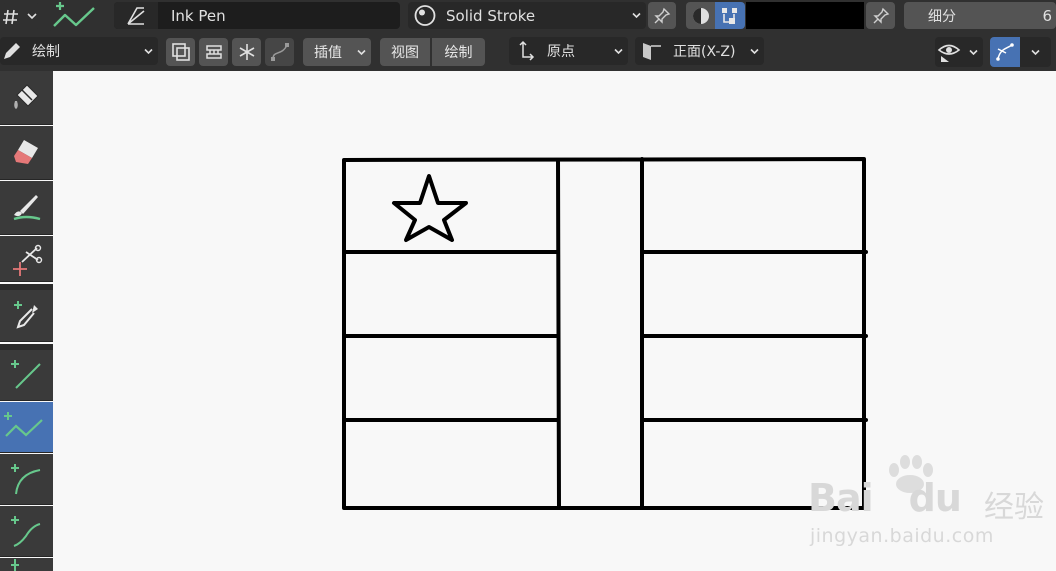  Describe the element at coordinates (12, 51) in the screenshot. I see `pencil-icon` at that location.